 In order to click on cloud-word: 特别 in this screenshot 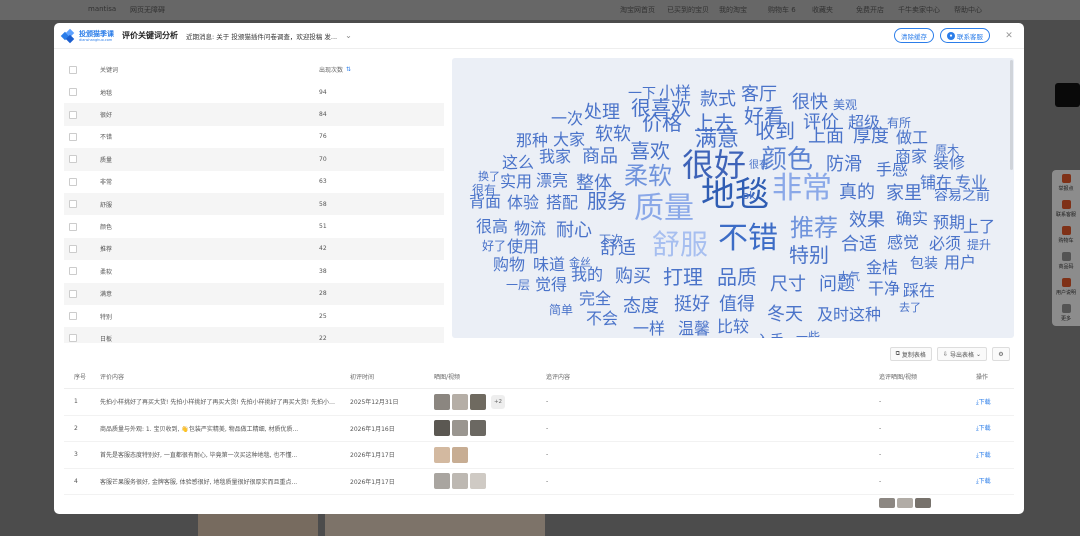, I will do `click(809, 255)`.